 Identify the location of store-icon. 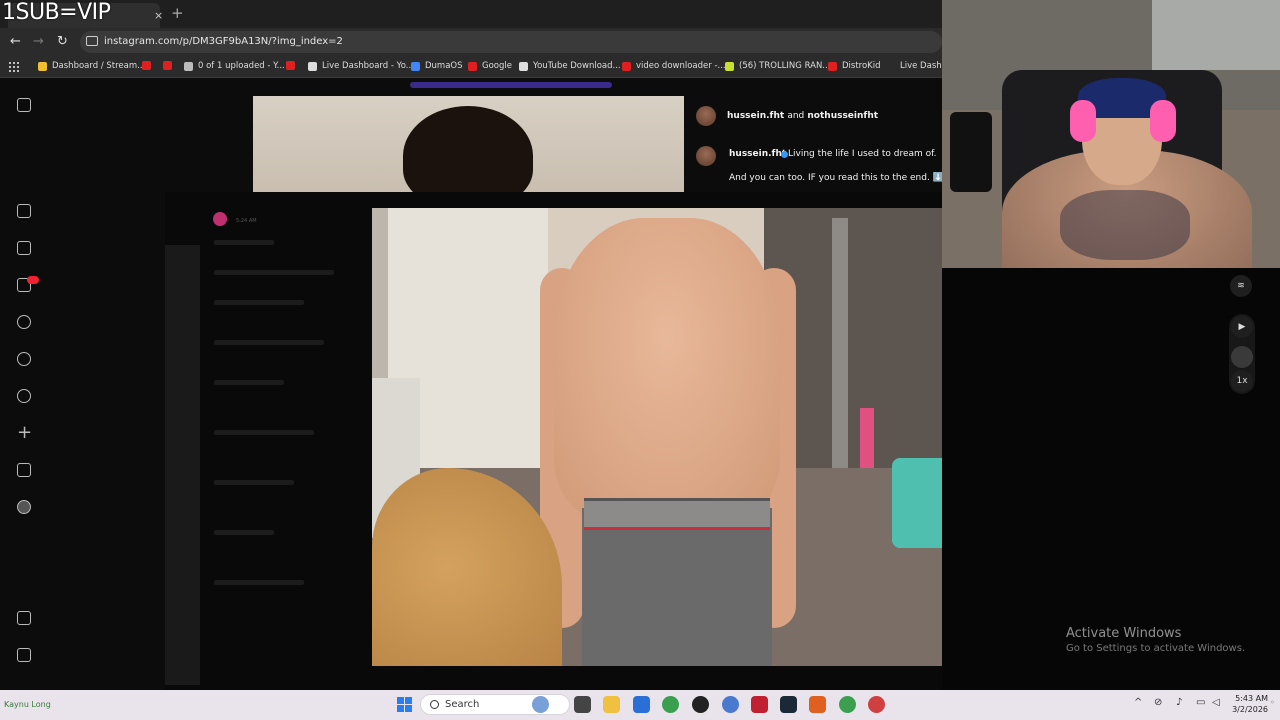
(641, 704).